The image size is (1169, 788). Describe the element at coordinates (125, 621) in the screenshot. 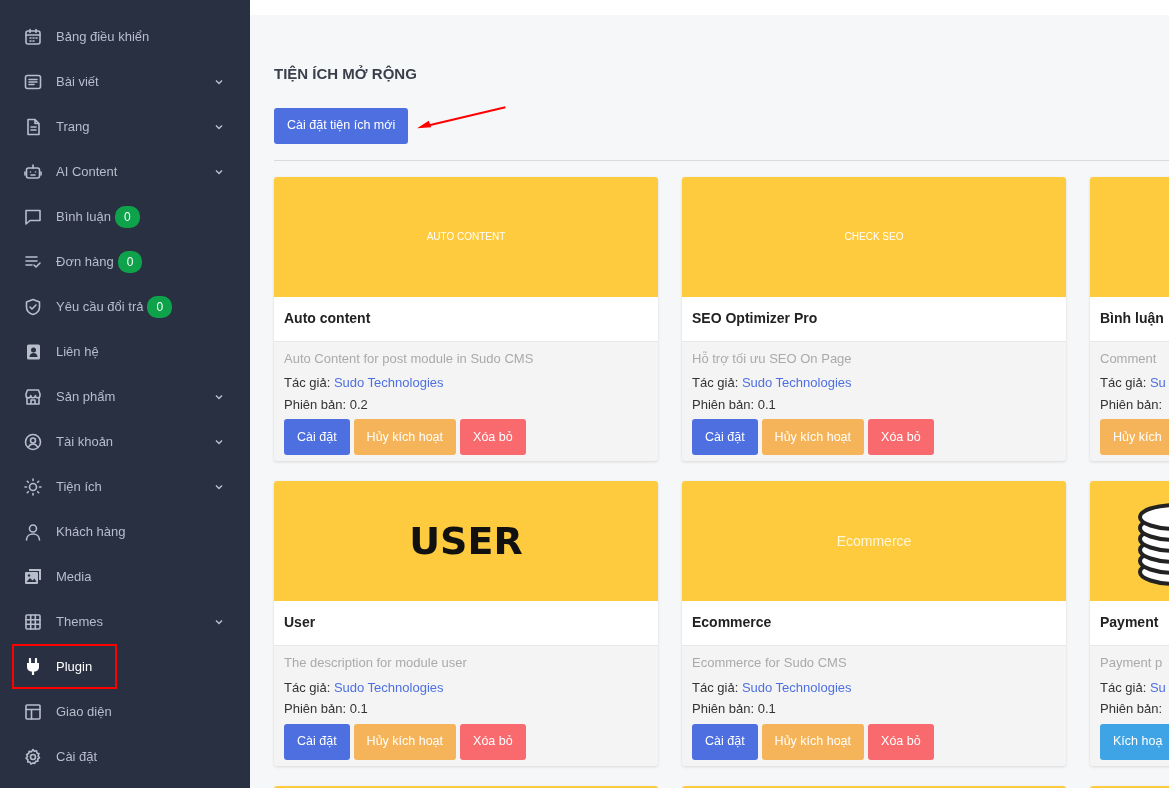

I see `sidebar-item: Themes` at that location.